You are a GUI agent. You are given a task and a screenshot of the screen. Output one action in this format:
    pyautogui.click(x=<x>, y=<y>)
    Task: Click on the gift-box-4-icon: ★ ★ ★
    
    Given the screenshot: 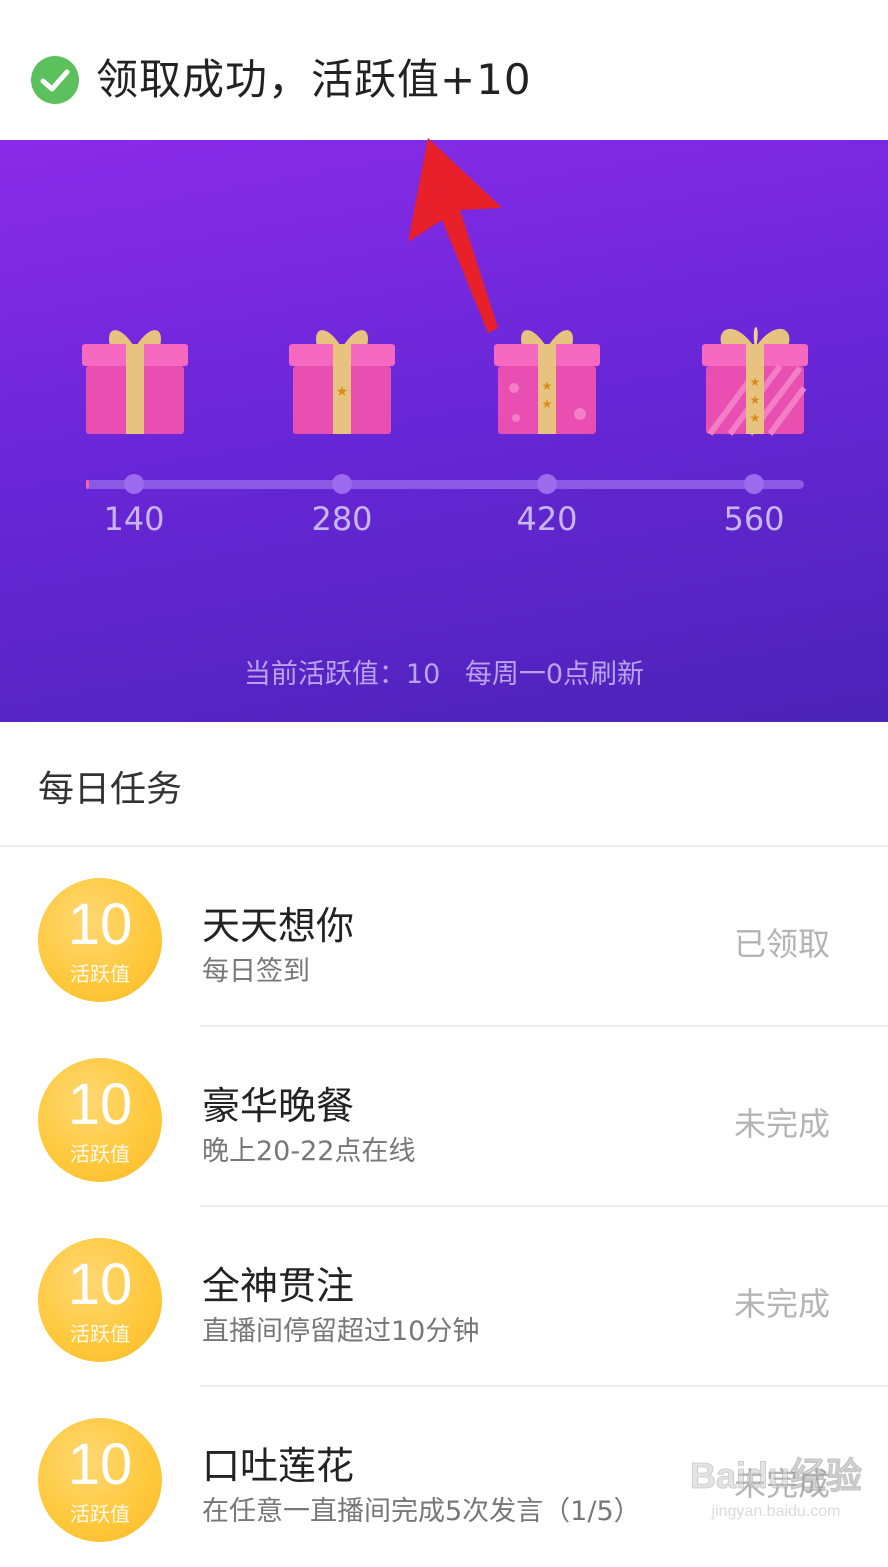 What is the action you would take?
    pyautogui.click(x=755, y=378)
    